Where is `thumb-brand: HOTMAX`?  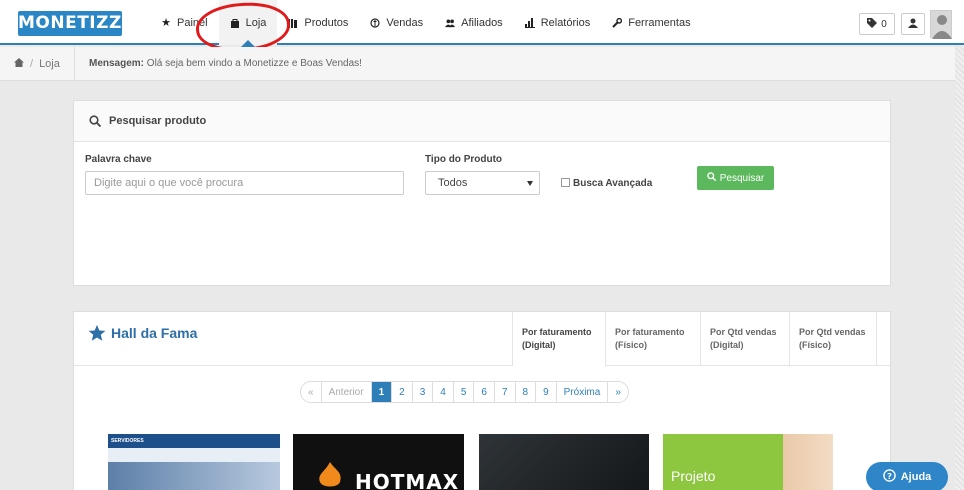 thumb-brand: HOTMAX is located at coordinates (407, 480).